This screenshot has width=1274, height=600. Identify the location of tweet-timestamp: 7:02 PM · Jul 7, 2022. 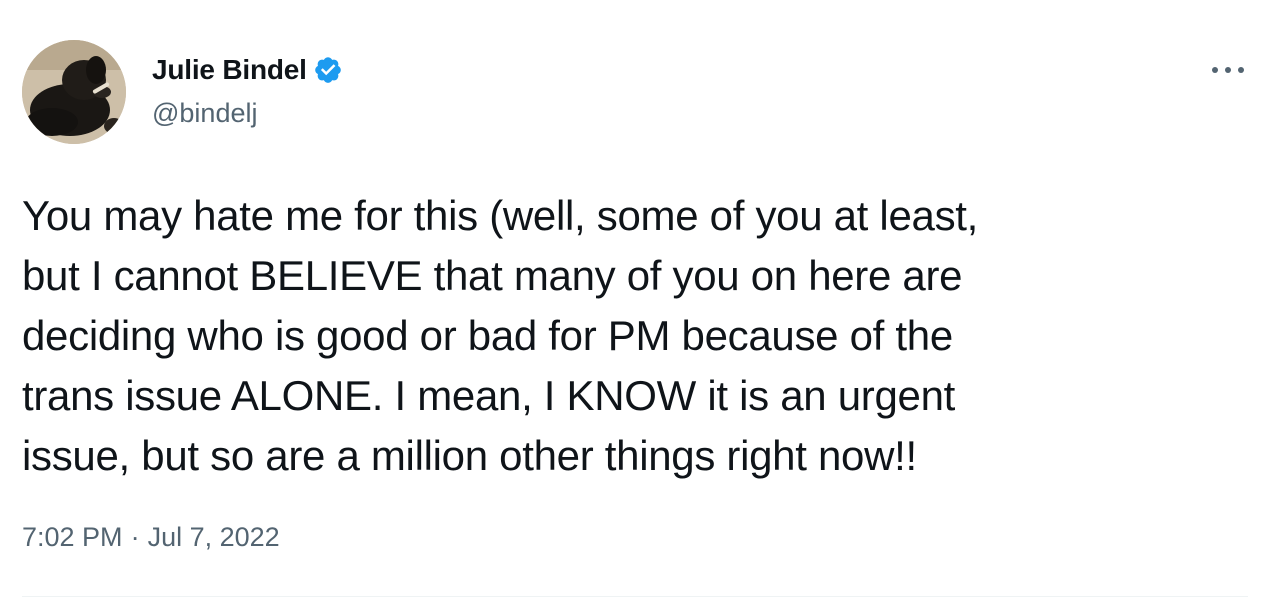
(151, 537).